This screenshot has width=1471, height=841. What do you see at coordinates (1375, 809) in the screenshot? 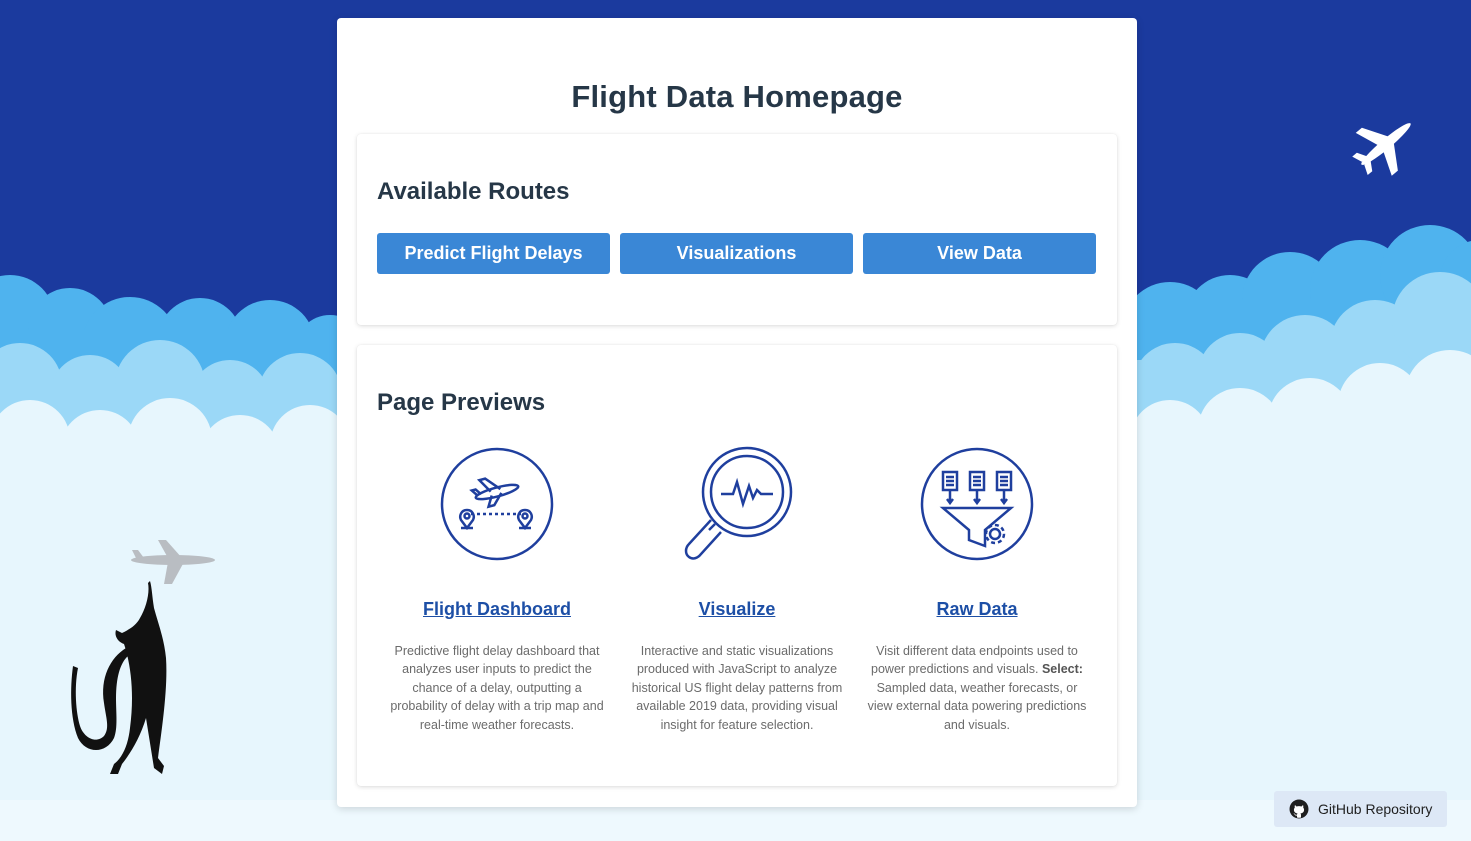
I see `github-repository-label: GitHub Repository` at bounding box center [1375, 809].